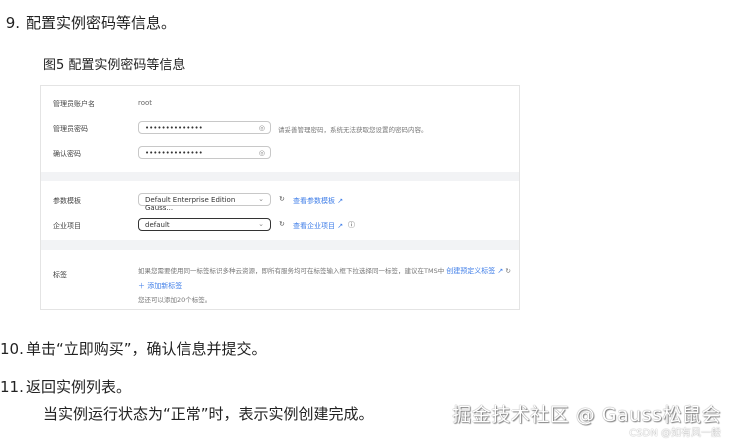 This screenshot has height=442, width=733. I want to click on tag-limit: 您还可以添加20个标签。, so click(175, 300).